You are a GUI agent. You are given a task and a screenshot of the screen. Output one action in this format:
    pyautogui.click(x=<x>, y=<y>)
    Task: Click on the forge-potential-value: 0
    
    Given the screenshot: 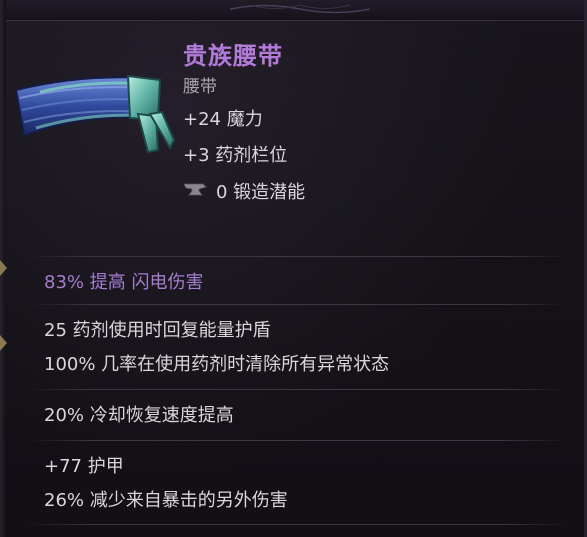 What is the action you would take?
    pyautogui.click(x=222, y=192)
    